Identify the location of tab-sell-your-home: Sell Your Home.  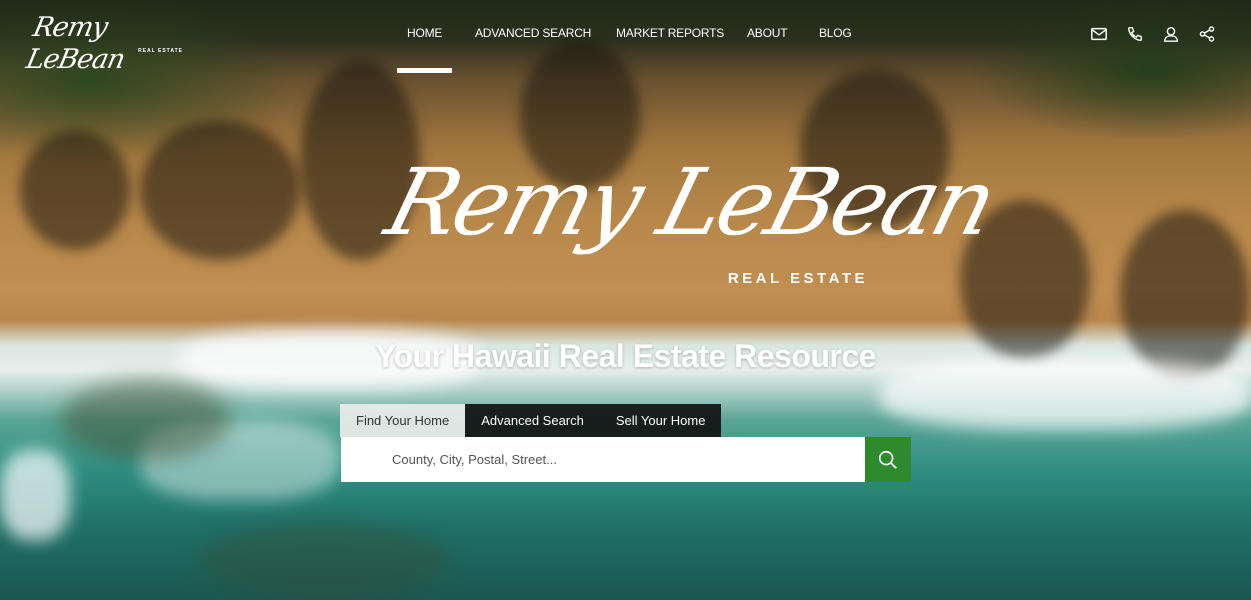
(660, 420).